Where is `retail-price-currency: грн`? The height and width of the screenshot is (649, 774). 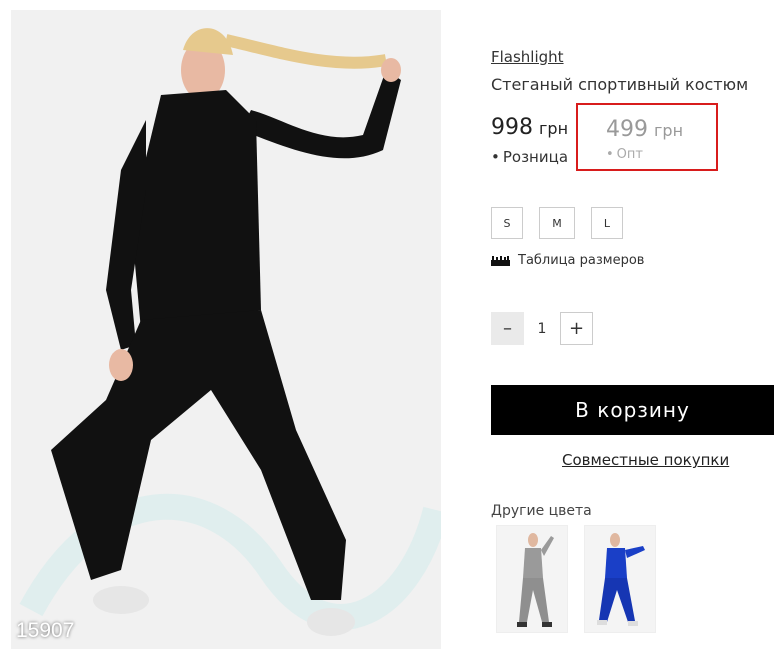 retail-price-currency: грн is located at coordinates (554, 128).